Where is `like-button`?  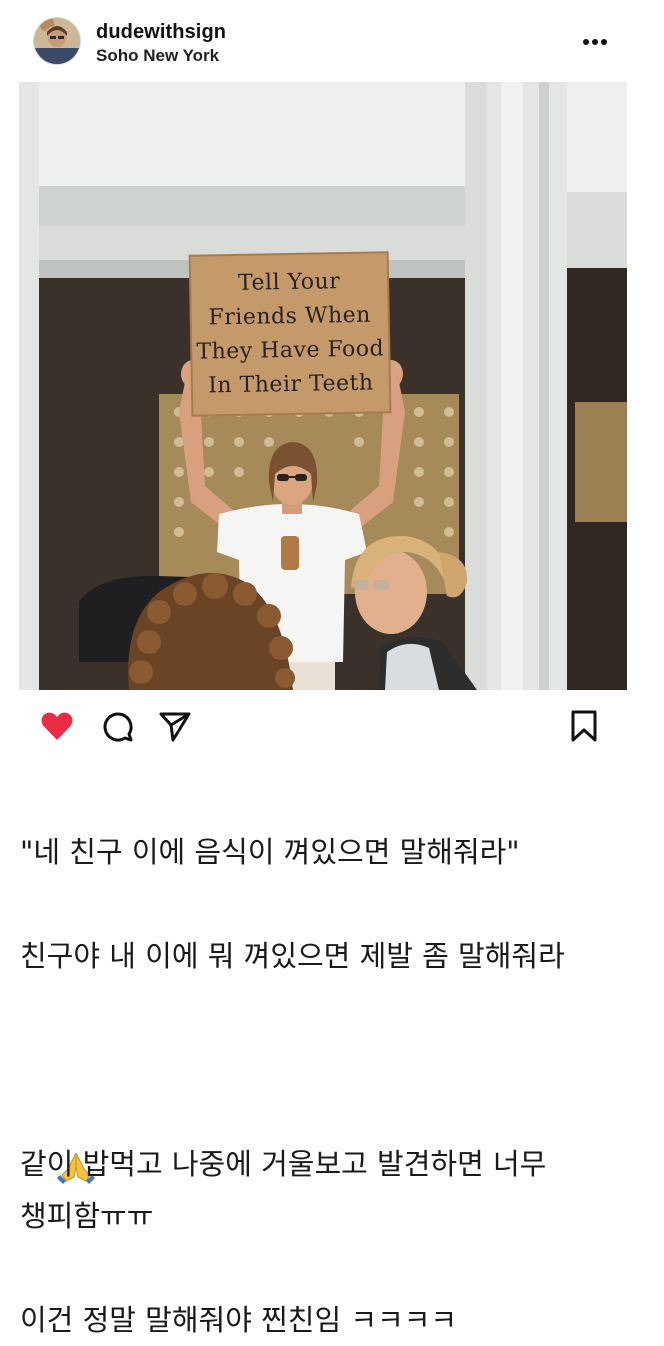 like-button is located at coordinates (57, 726).